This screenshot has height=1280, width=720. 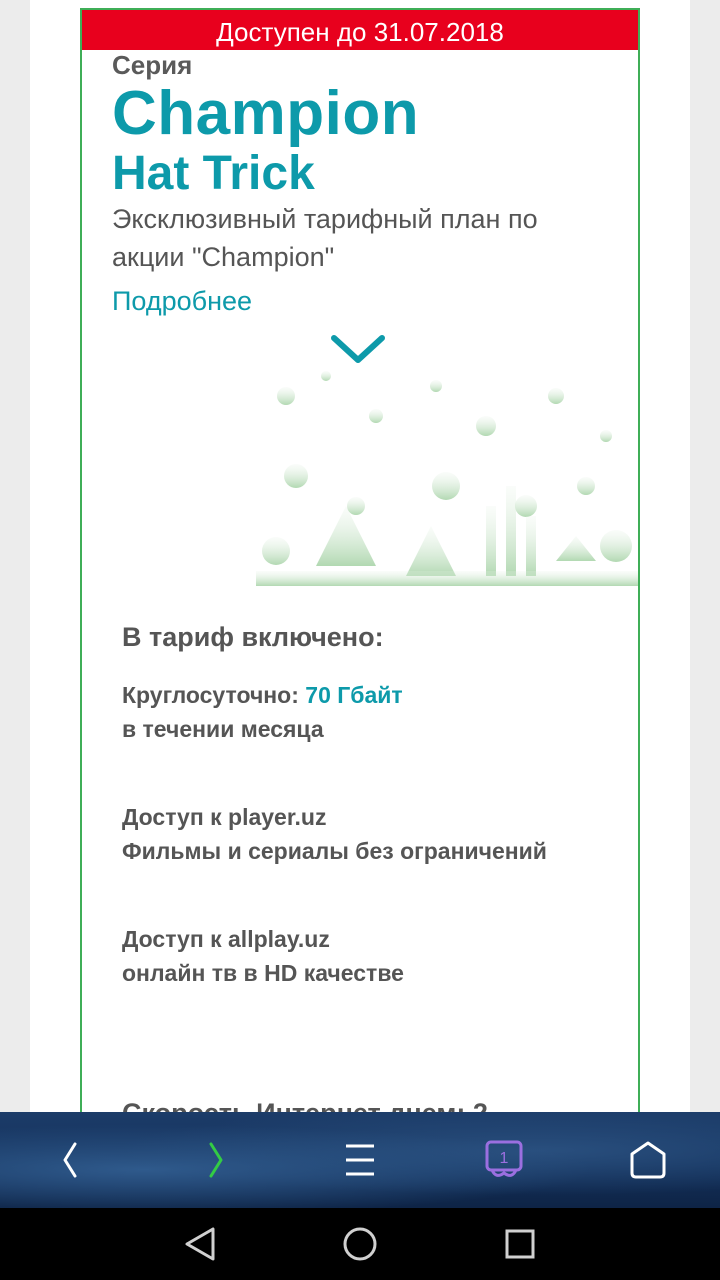 I want to click on forward-icon, so click(x=216, y=1160).